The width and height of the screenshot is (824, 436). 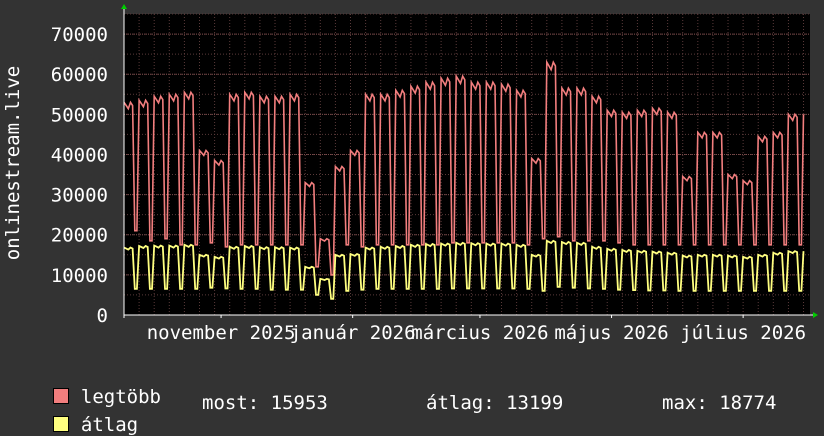 I want to click on x-tick-label: január 2026, so click(x=353, y=333).